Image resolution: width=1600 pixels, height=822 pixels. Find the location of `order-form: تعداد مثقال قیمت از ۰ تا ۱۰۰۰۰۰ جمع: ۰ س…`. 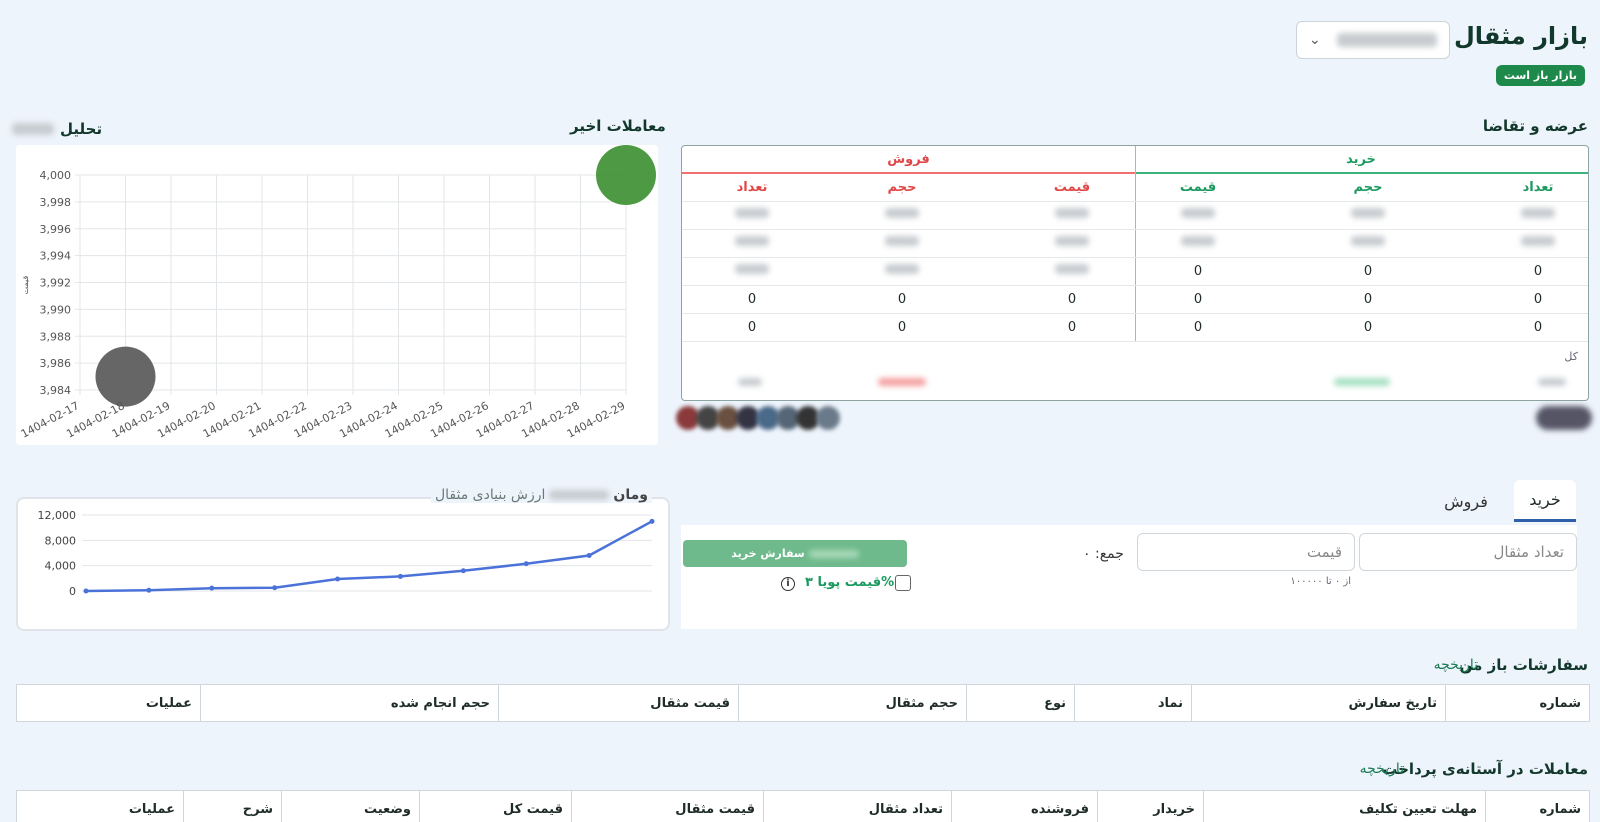

order-form: تعداد مثقال قیمت از ۰ تا ۱۰۰۰۰۰ جمع: ۰ س… is located at coordinates (1129, 577).